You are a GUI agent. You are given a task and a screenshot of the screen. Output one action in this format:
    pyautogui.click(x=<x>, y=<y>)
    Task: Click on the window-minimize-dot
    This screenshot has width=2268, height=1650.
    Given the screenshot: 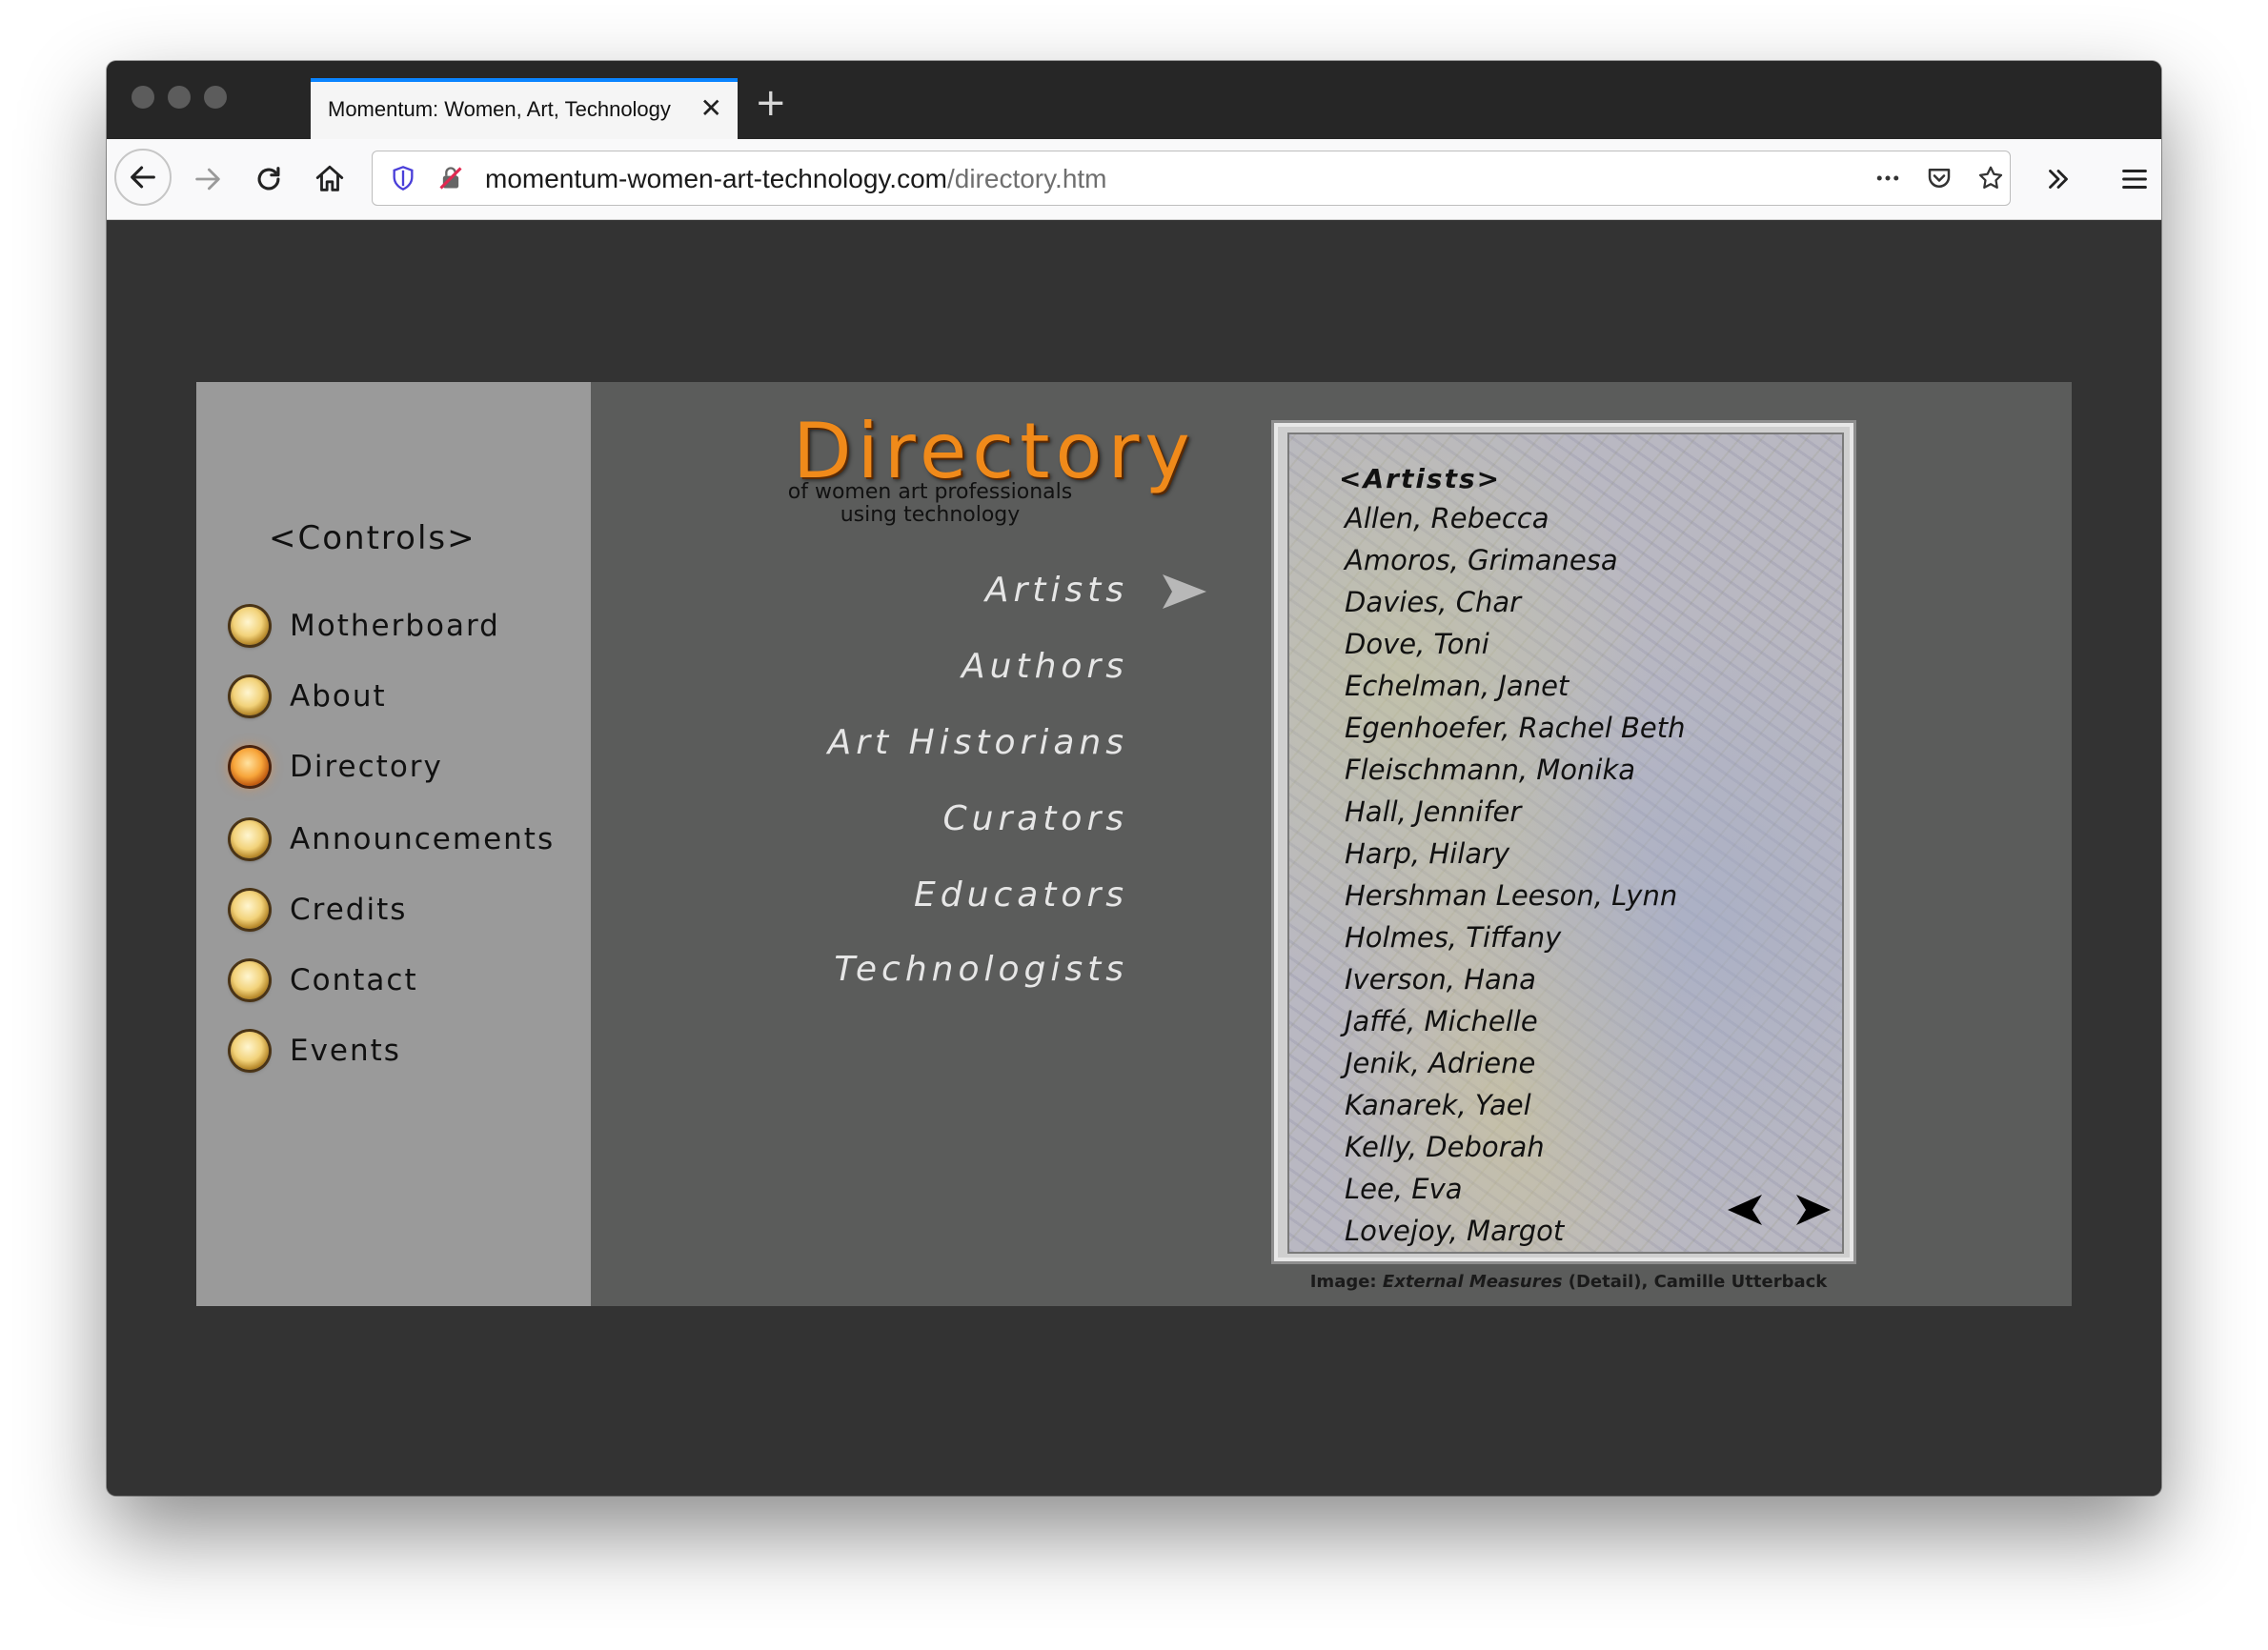 What is the action you would take?
    pyautogui.click(x=179, y=97)
    